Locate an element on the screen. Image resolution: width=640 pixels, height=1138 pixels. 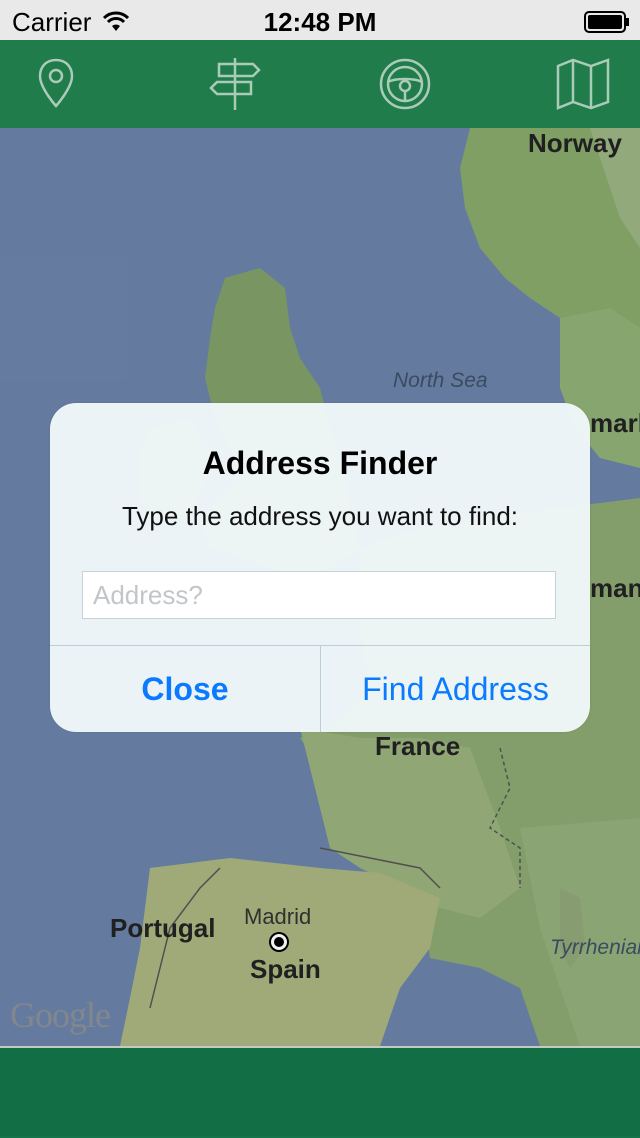
dialog-message: Type the address you want to find: is located at coordinates (320, 516).